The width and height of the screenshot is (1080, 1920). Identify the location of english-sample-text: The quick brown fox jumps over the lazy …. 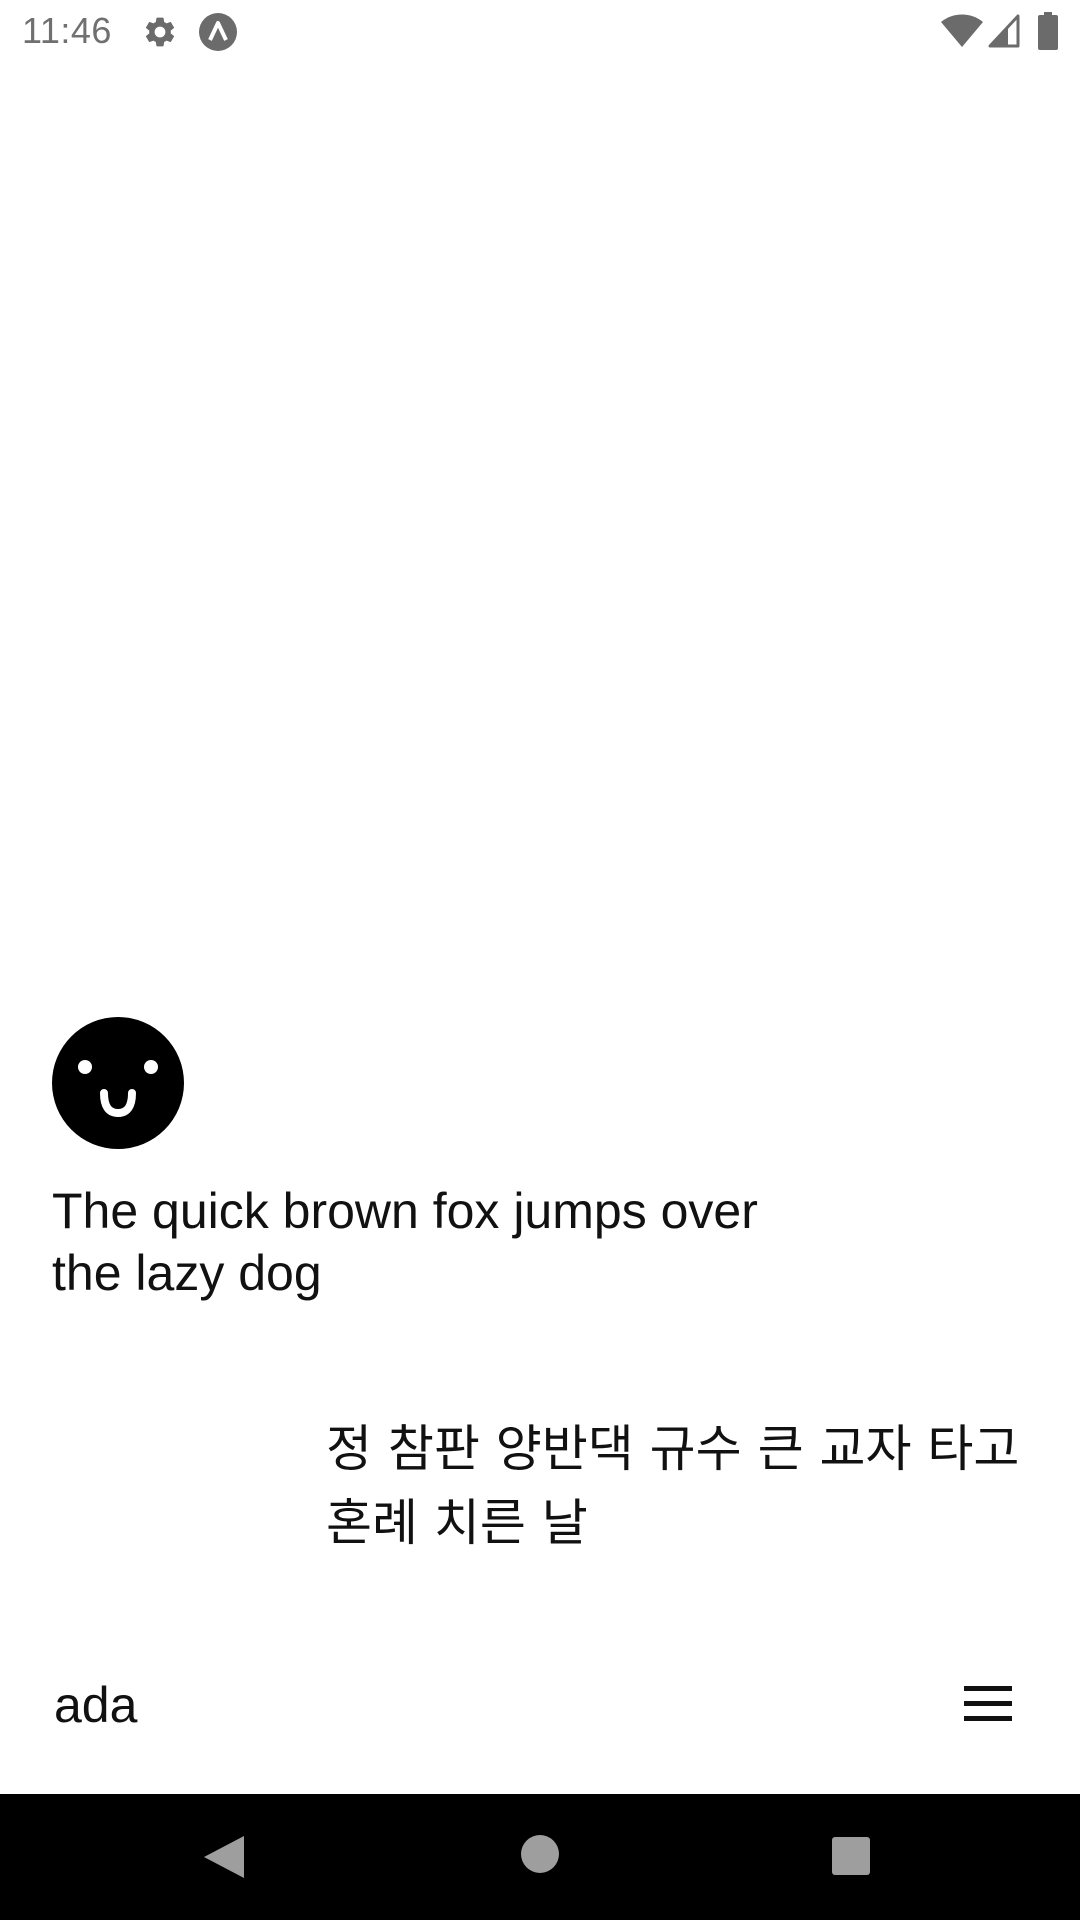
(405, 1242).